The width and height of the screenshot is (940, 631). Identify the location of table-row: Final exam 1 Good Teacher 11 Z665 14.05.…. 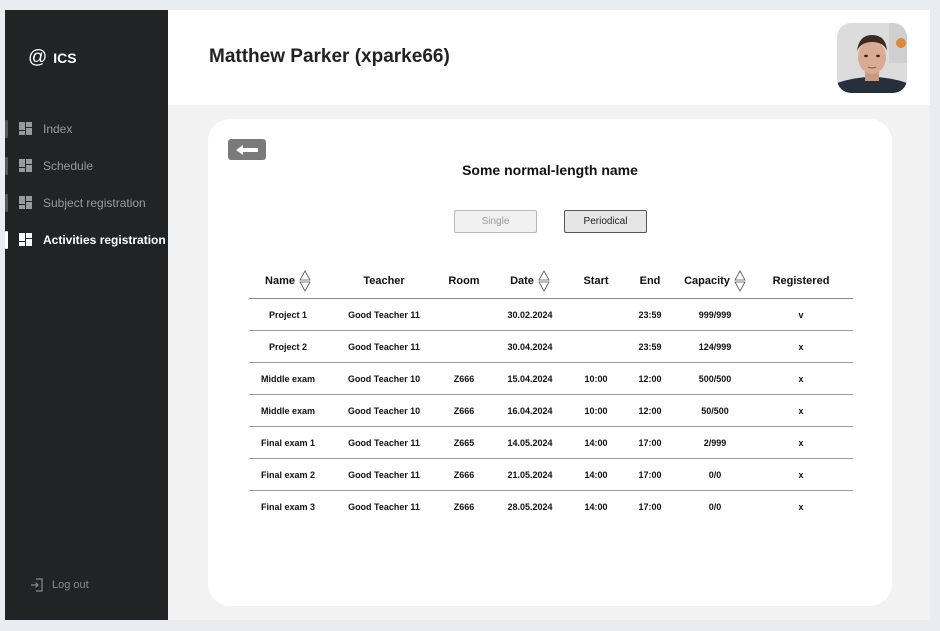
(551, 443).